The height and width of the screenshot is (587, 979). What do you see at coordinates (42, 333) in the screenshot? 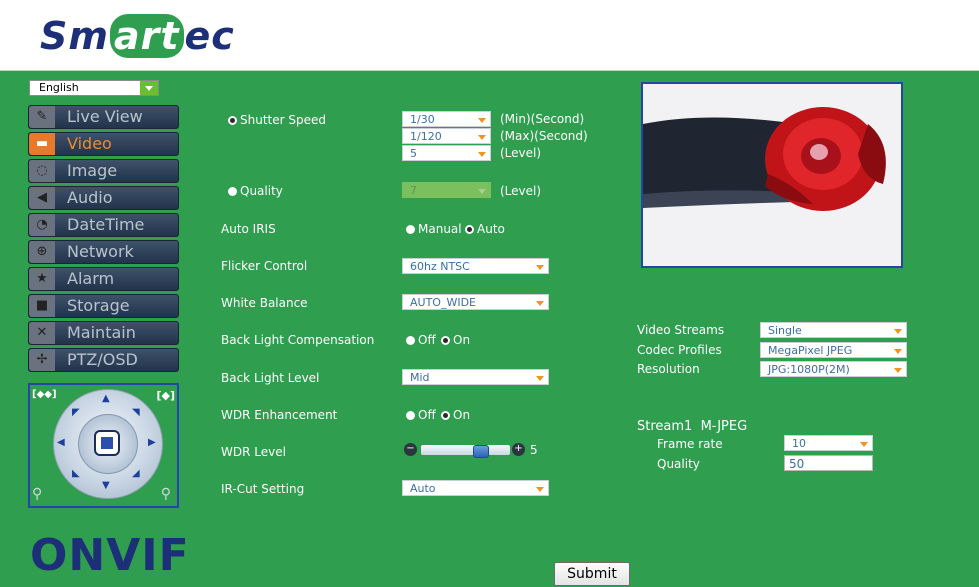
I see `tools-icon: ✕` at bounding box center [42, 333].